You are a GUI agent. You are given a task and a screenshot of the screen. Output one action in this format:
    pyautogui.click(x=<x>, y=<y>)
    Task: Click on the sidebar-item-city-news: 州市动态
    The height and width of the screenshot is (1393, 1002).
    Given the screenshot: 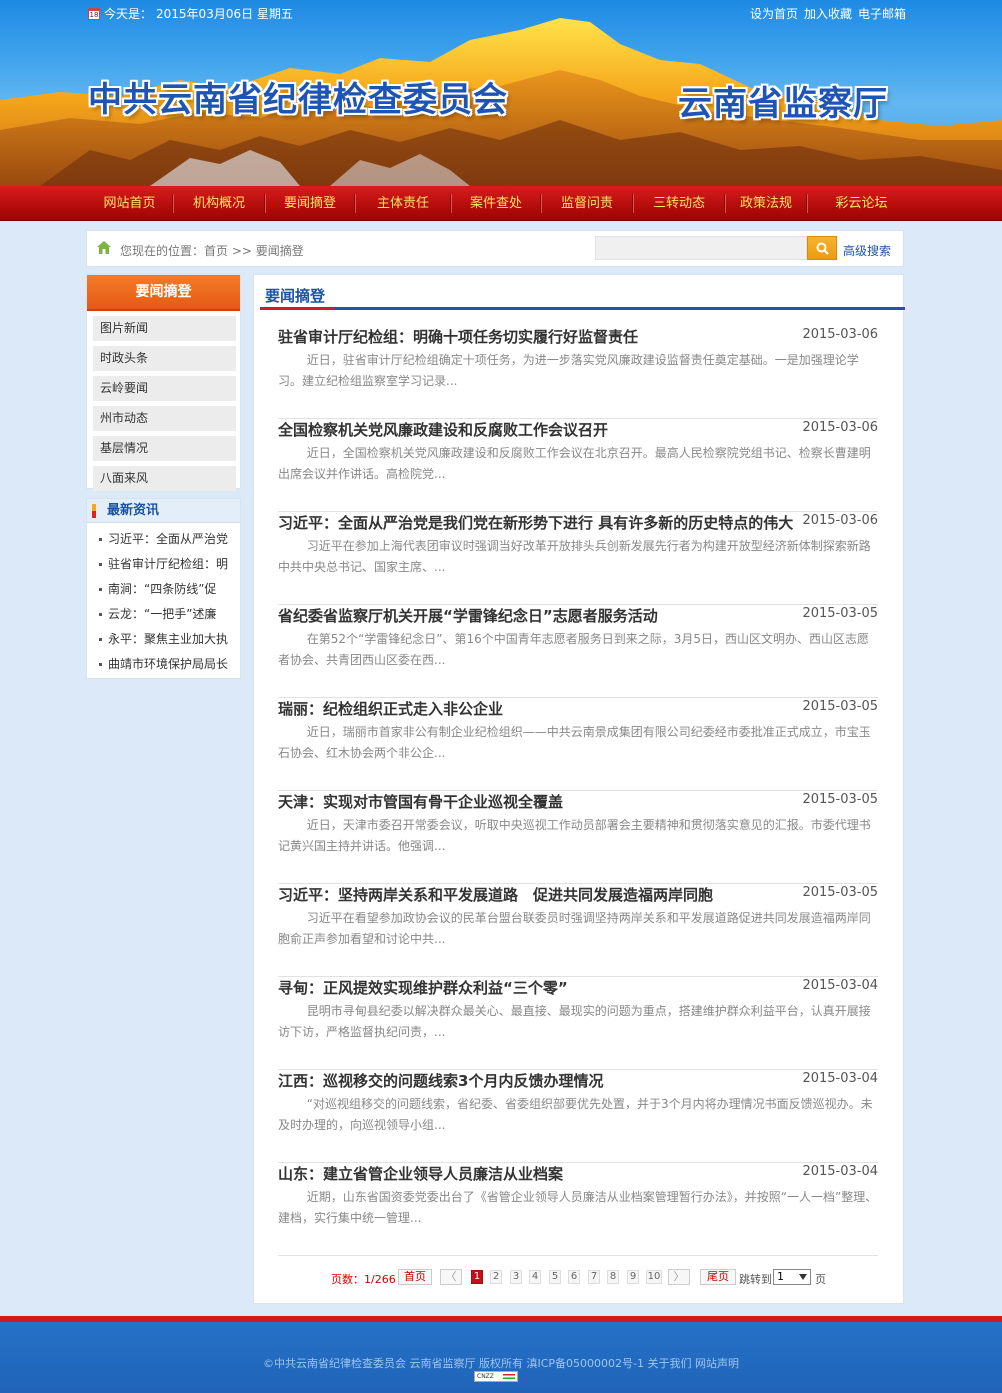 What is the action you would take?
    pyautogui.click(x=164, y=418)
    